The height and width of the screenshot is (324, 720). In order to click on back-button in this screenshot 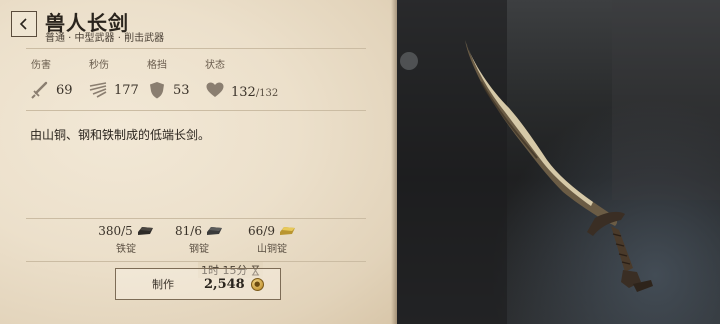, I will do `click(24, 24)`.